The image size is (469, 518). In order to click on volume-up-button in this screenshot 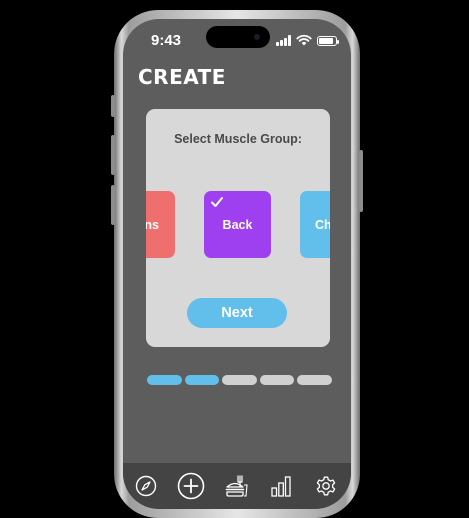, I will do `click(113, 155)`.